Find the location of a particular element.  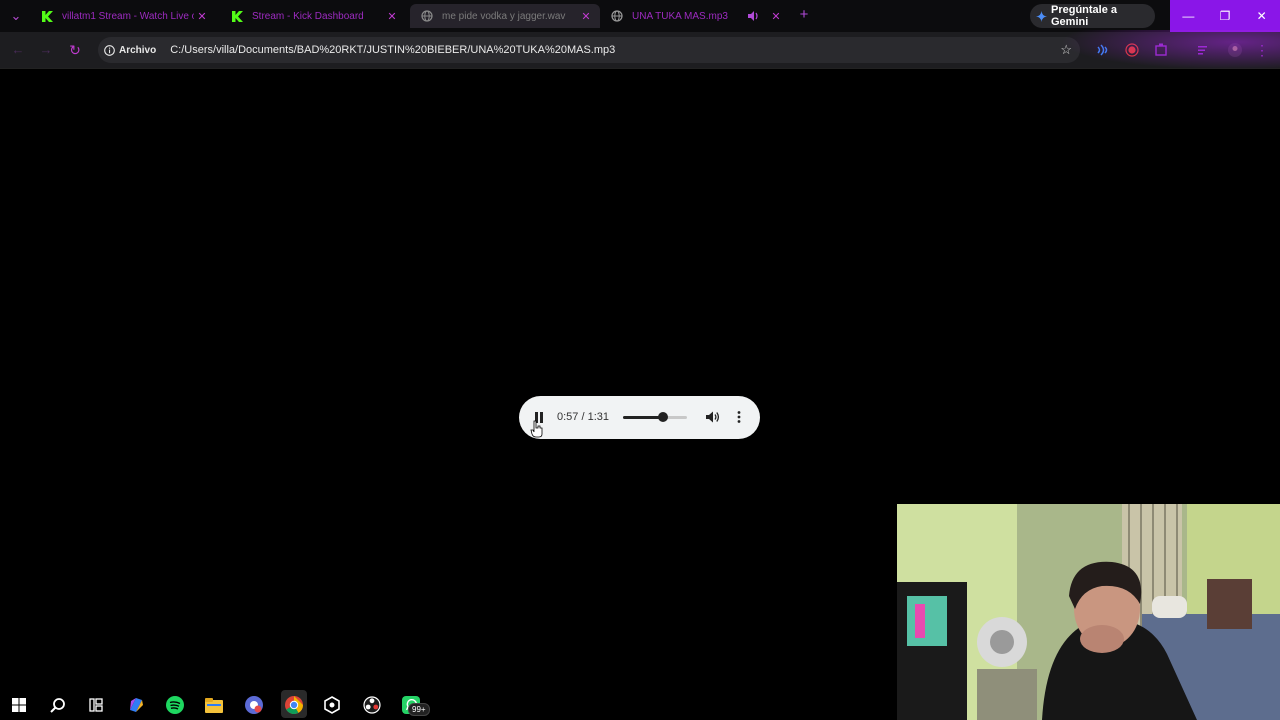

site-info-chip: Archivo is located at coordinates (130, 50).